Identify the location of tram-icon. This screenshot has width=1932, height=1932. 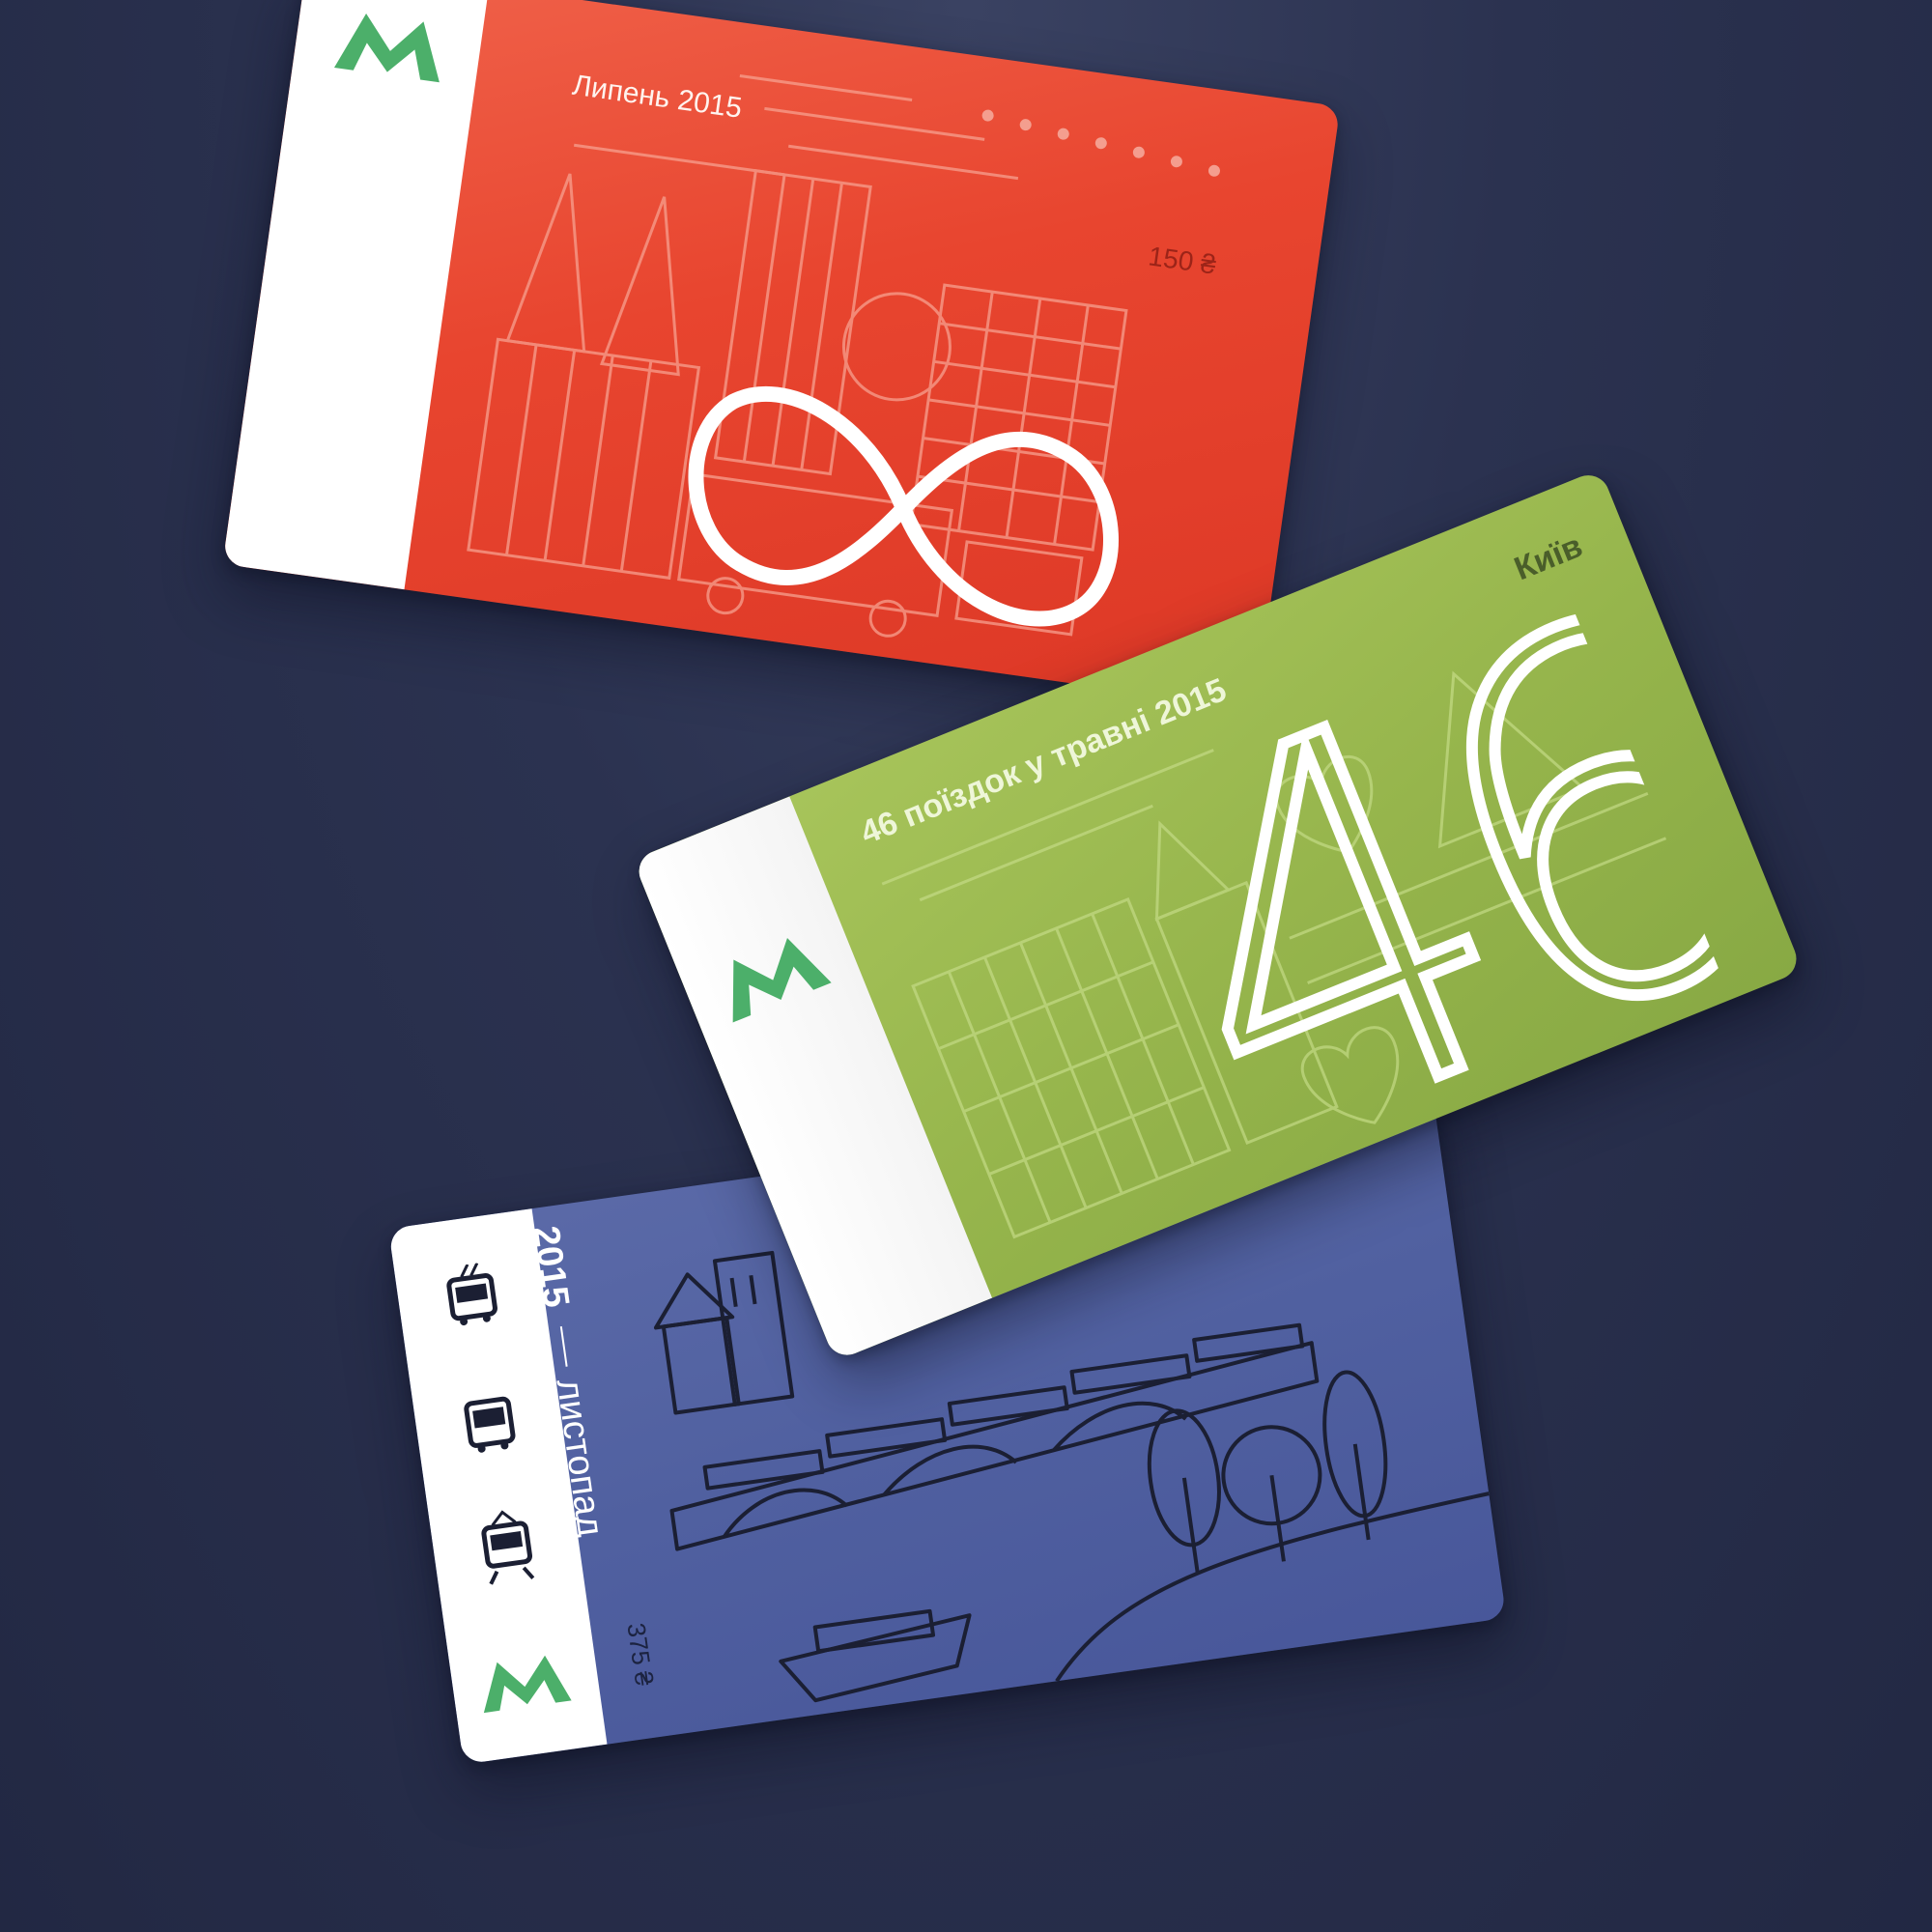
(508, 1547).